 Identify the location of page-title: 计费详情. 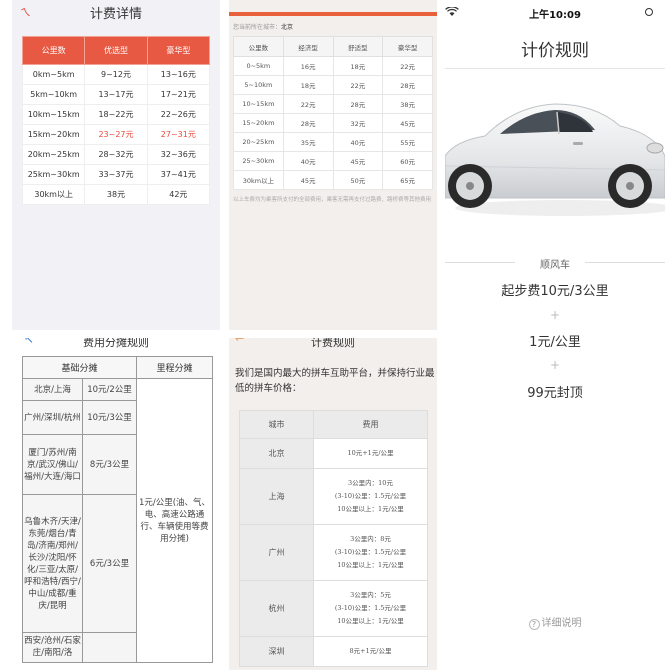
(115, 14).